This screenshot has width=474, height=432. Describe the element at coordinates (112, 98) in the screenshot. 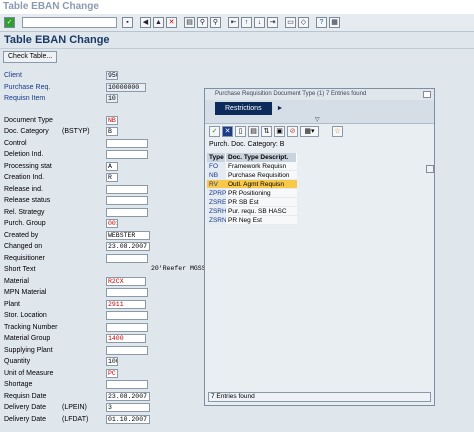

I see `field-input: 10` at that location.